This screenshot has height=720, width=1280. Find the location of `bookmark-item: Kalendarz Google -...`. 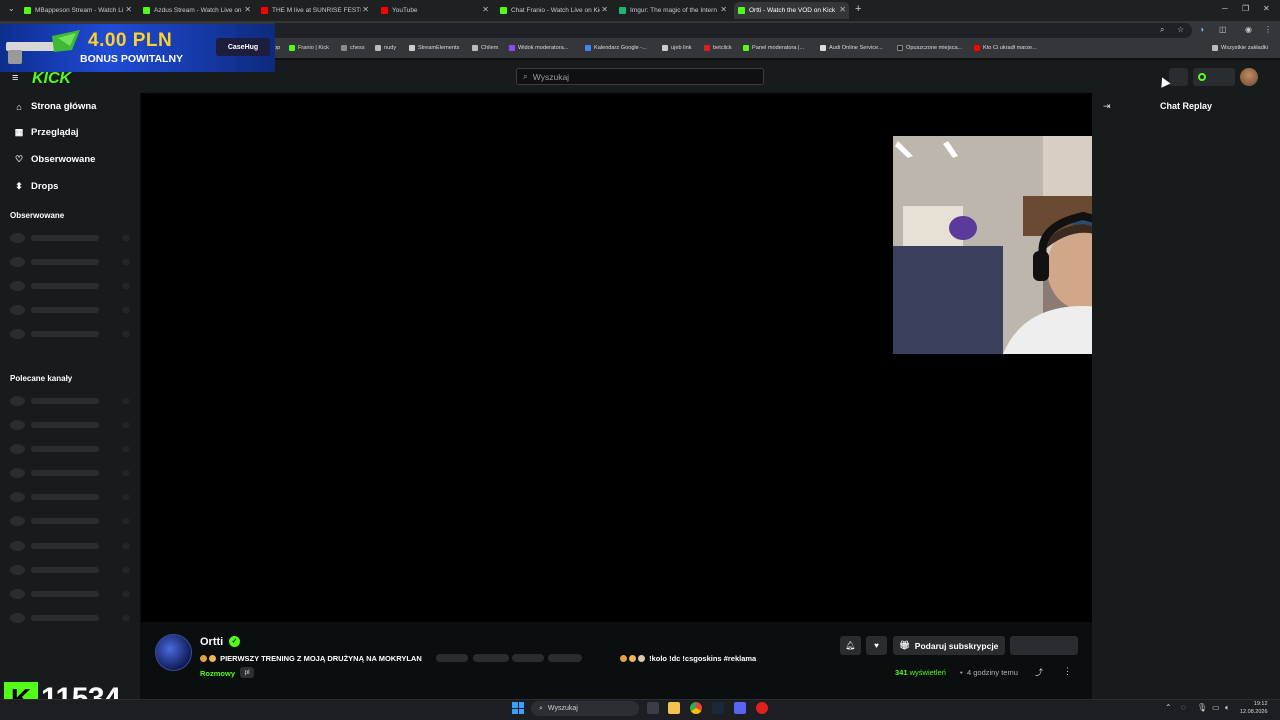

bookmark-item: Kalendarz Google -... is located at coordinates (616, 48).